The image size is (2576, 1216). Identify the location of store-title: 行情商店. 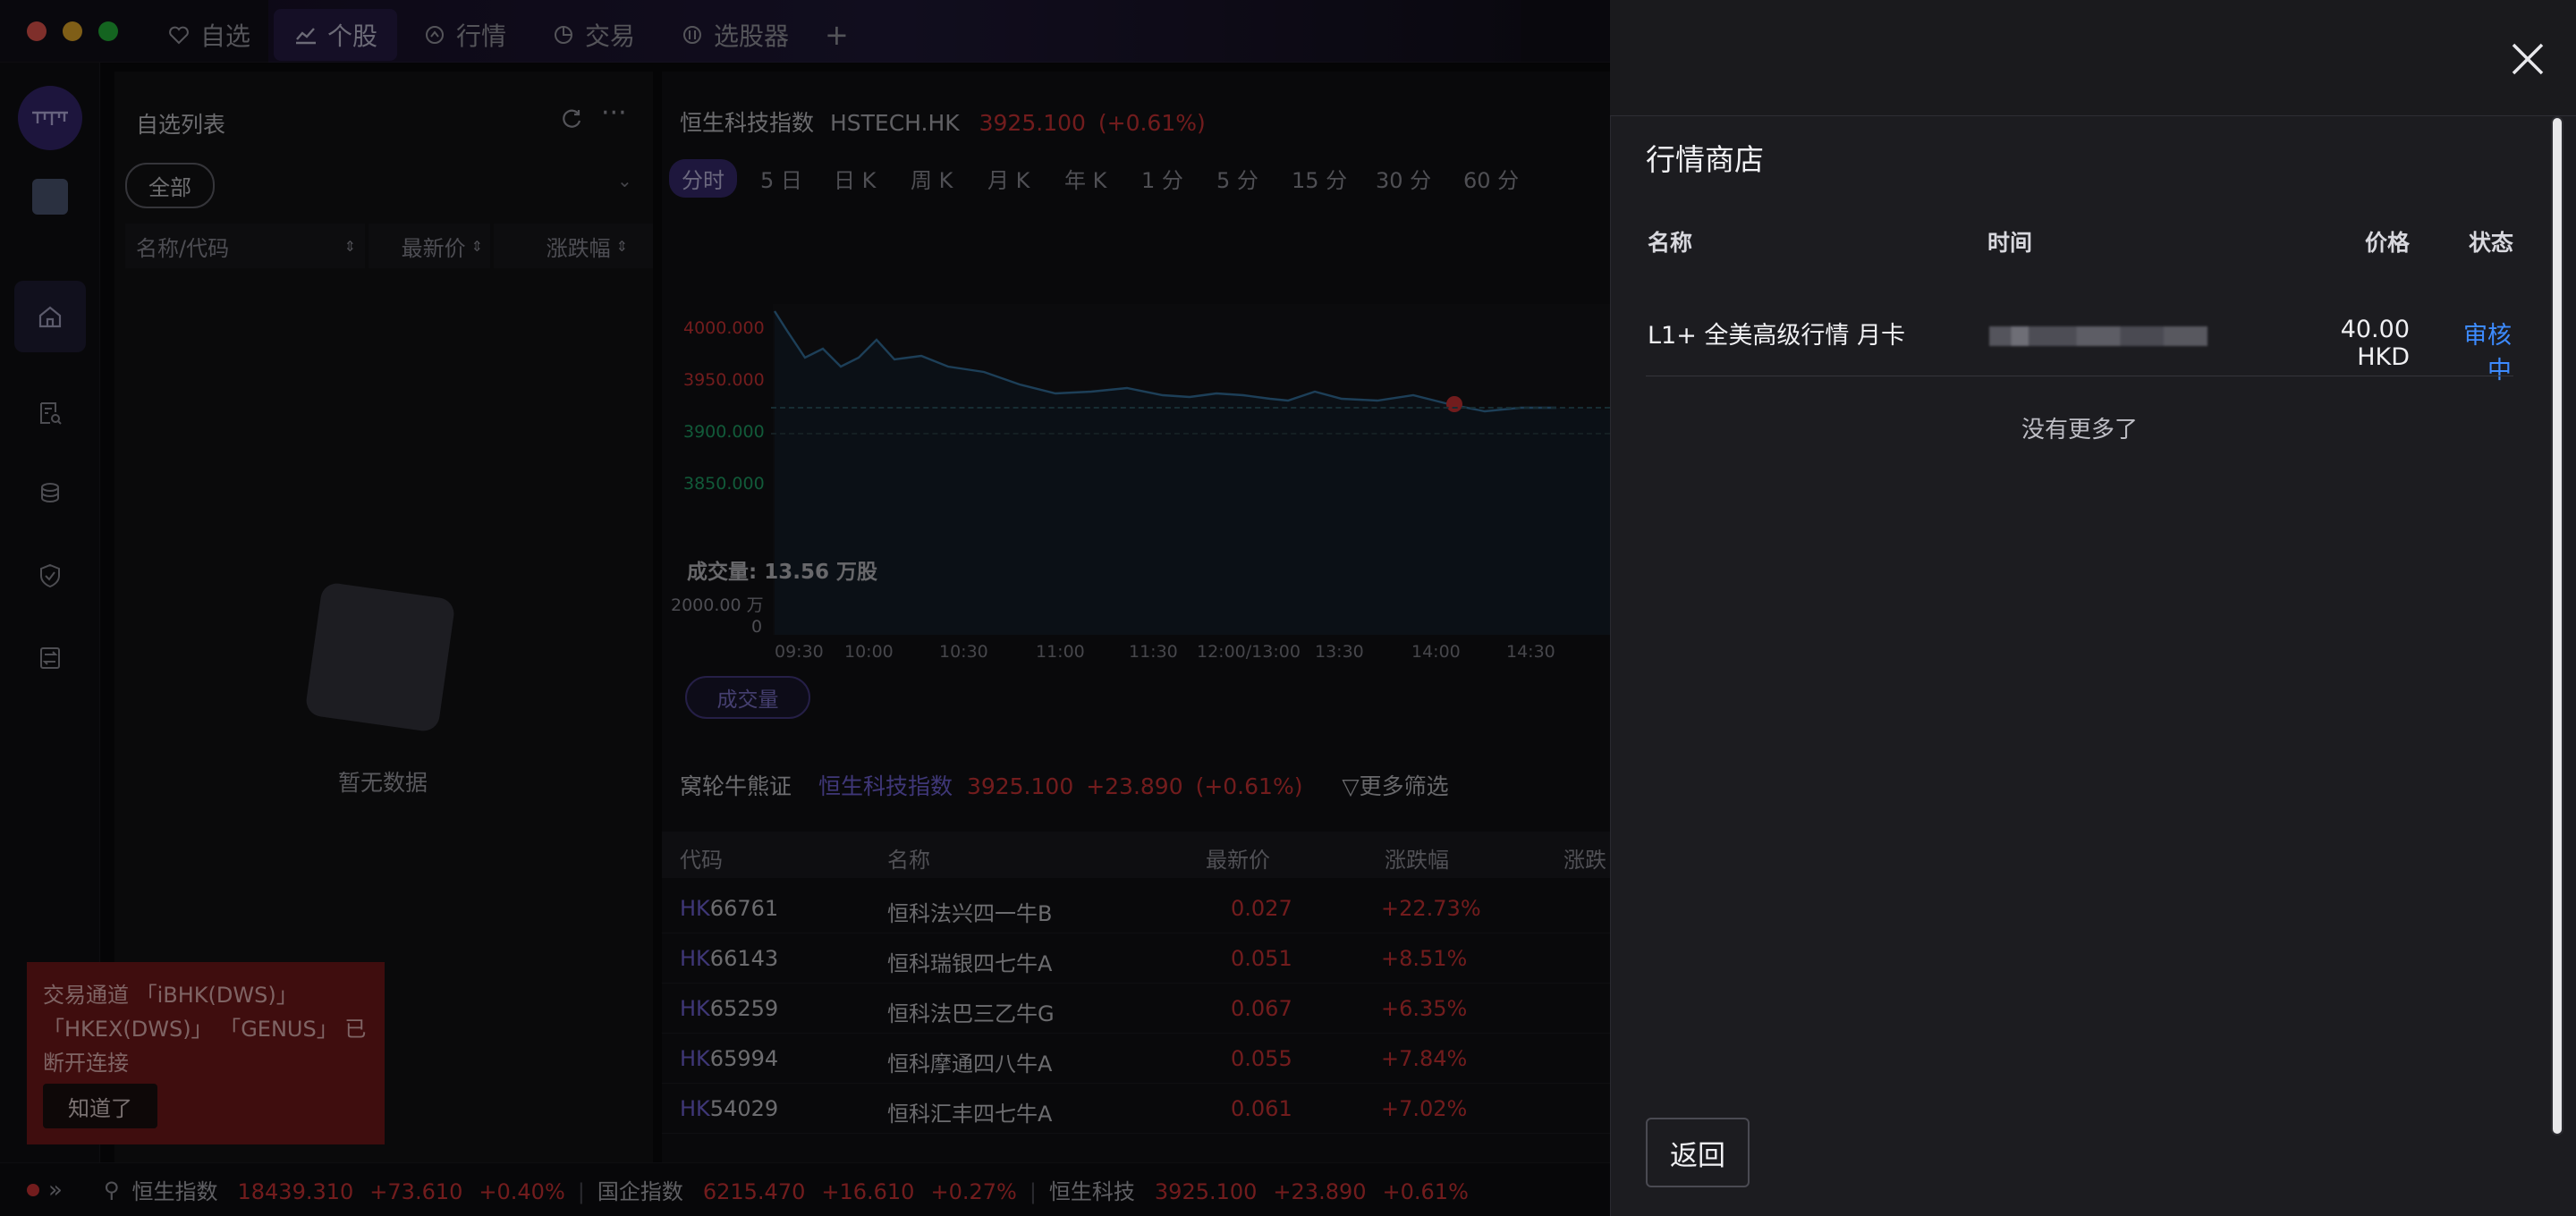
(1705, 160).